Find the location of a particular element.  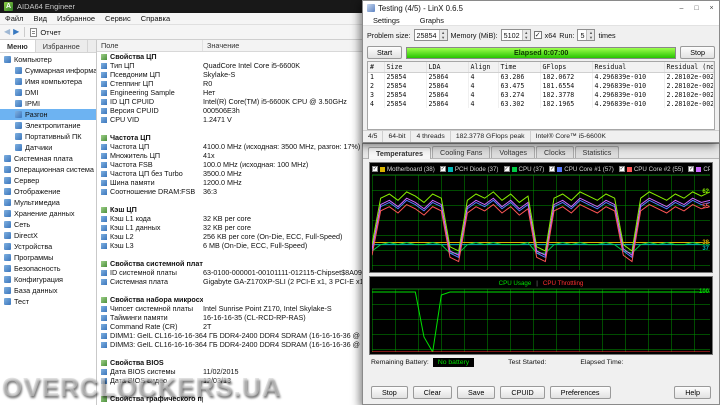

field-row: Шина памяти 1200.0 MHz is located at coordinates (231, 182).